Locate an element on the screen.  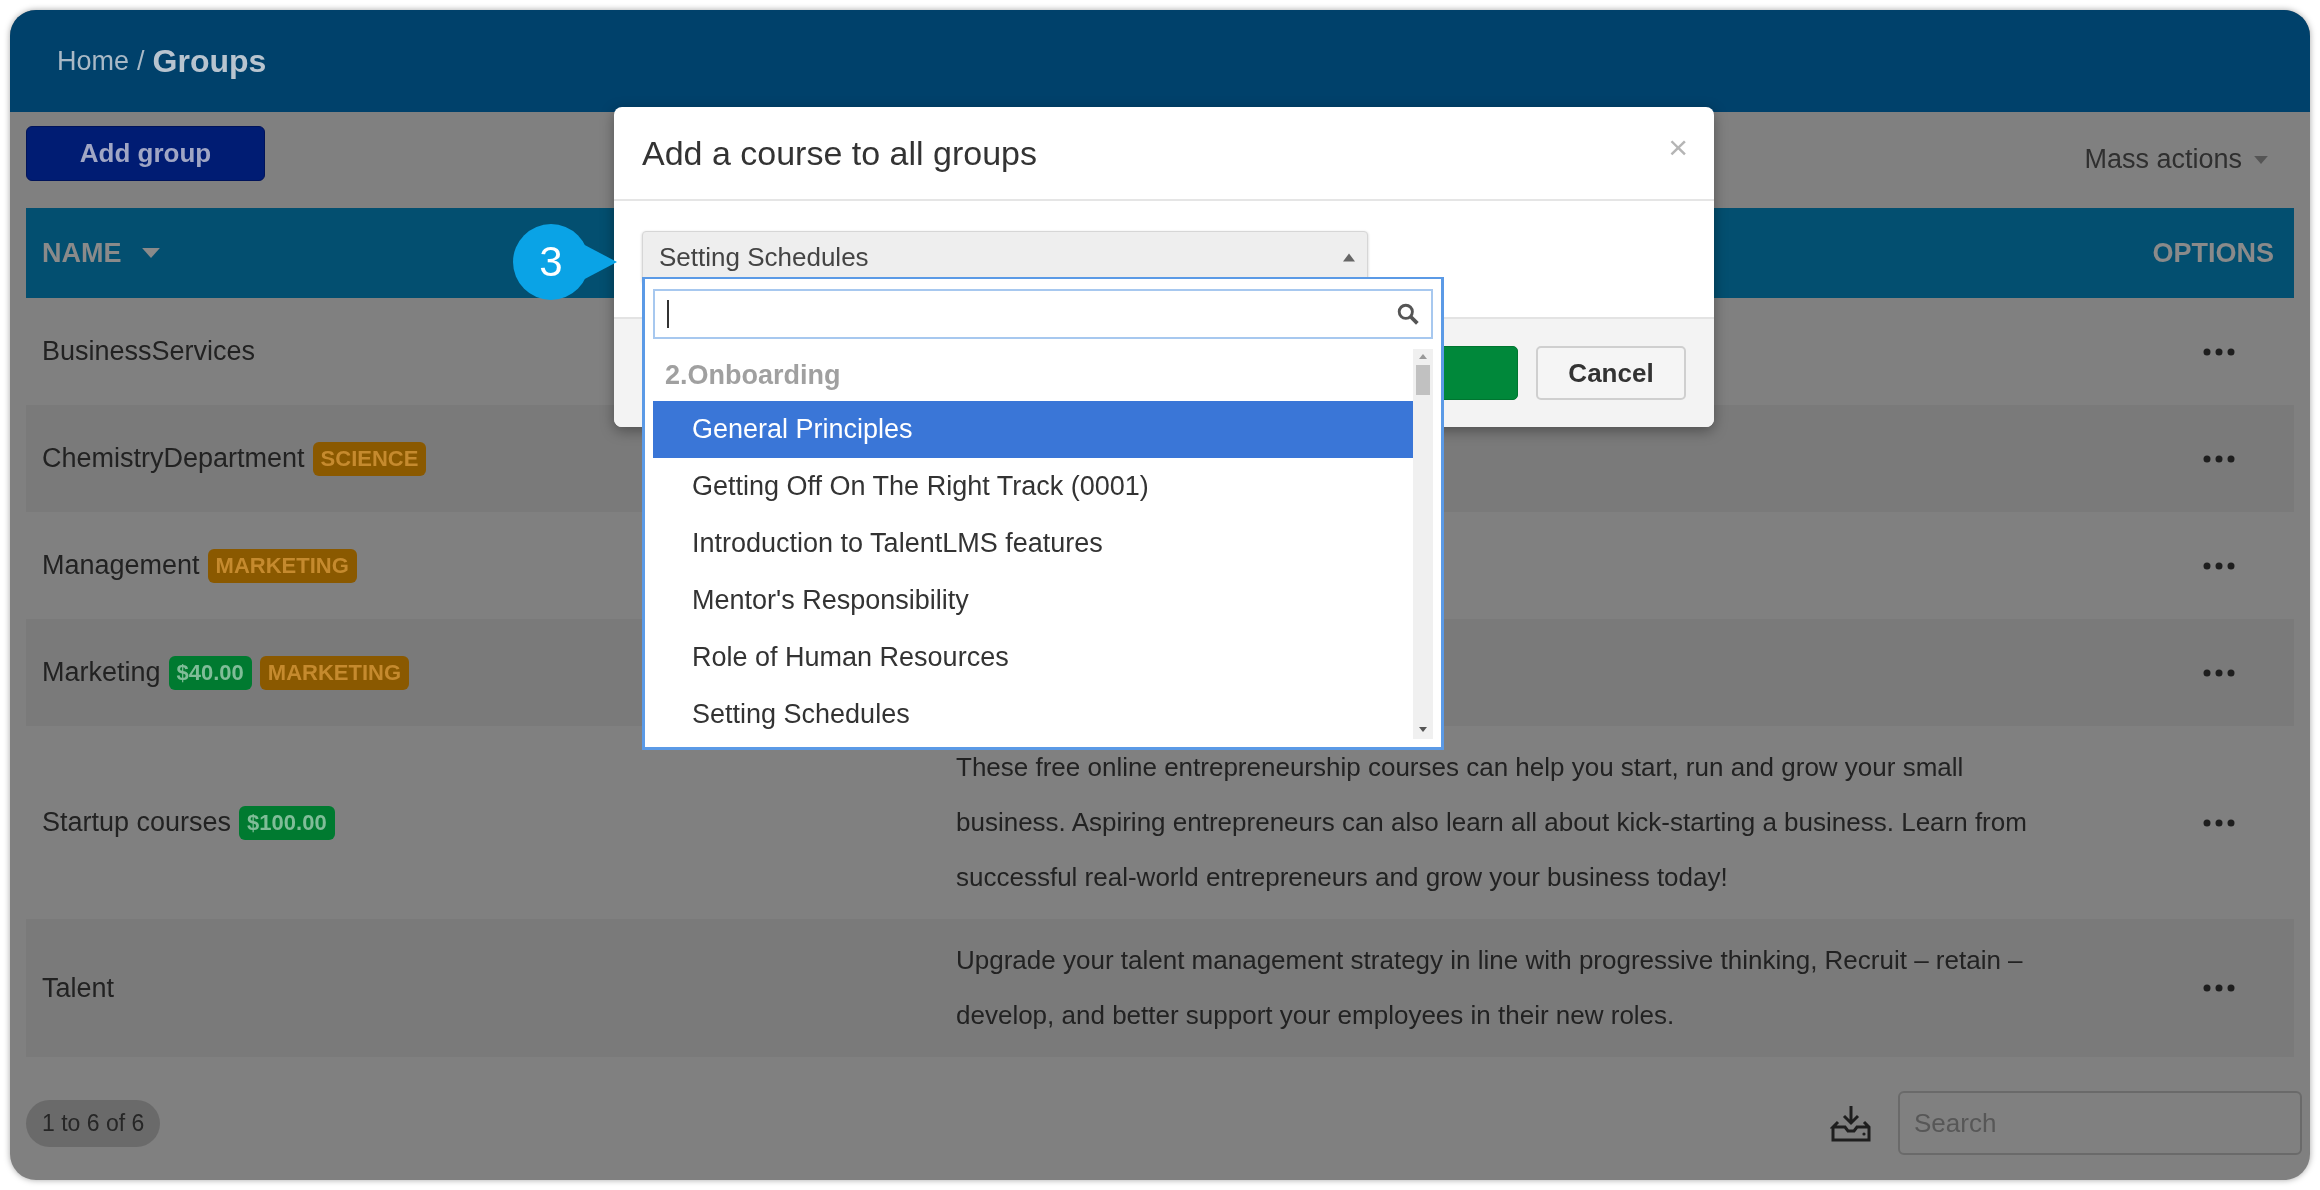
pagination-info: 1 to 6 of 6 is located at coordinates (93, 1123).